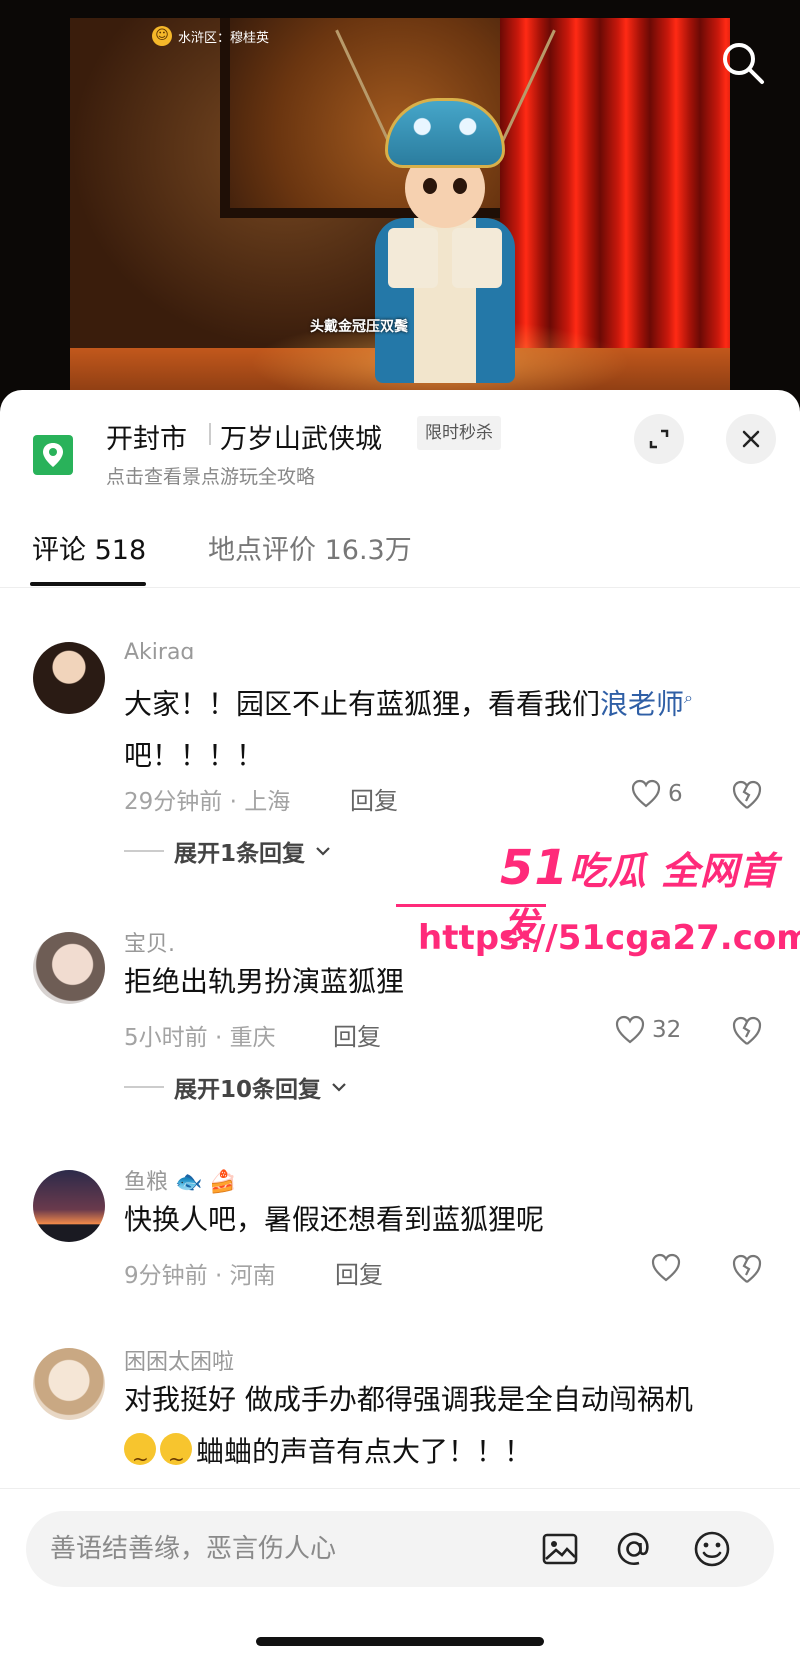  I want to click on comment-text: 对我挺好 做成手办都得强调我是全自动闯祸机 蛐蛐的声音有点大了！！！, so click(449, 1429).